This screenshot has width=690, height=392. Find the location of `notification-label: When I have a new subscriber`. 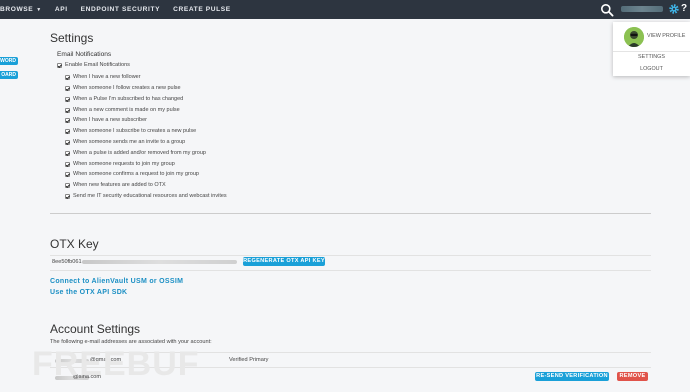

notification-label: When I have a new subscriber is located at coordinates (110, 120).